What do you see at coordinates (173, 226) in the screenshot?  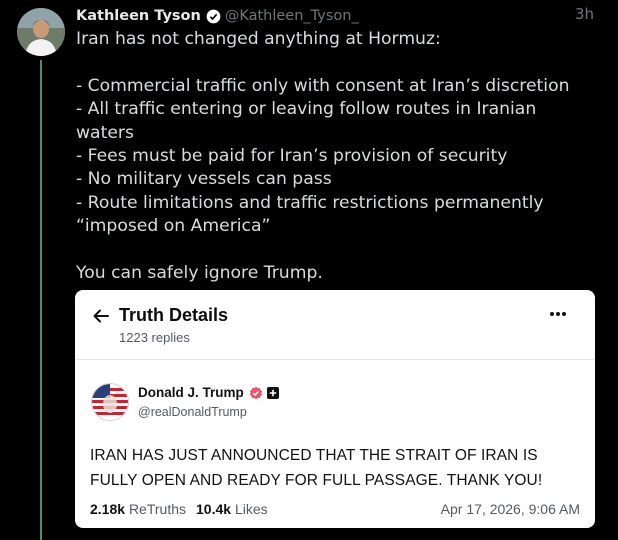 I see `post-line: “imposed on America”` at bounding box center [173, 226].